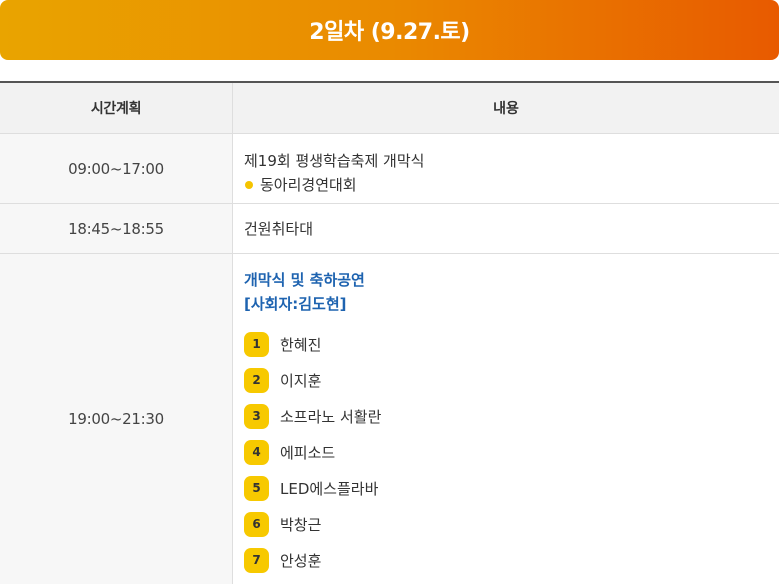  I want to click on performer-name: LED에스플라바, so click(329, 488).